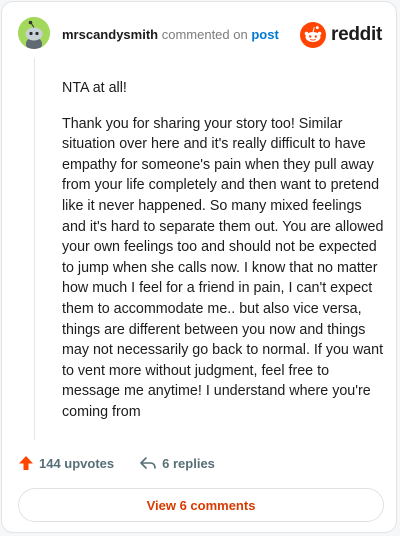  I want to click on upvote-arrow-icon, so click(26, 463).